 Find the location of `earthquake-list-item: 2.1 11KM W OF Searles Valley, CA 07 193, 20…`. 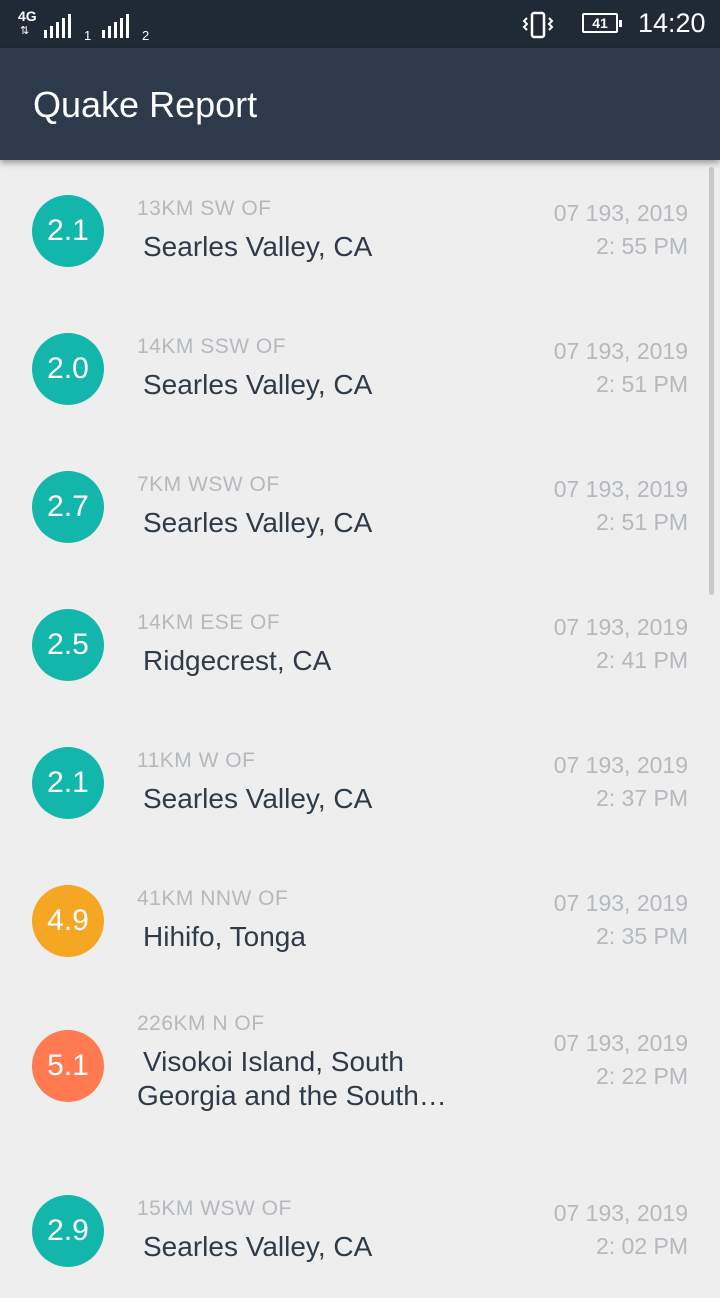

earthquake-list-item: 2.1 11KM W OF Searles Valley, CA 07 193, 20… is located at coordinates (360, 781).